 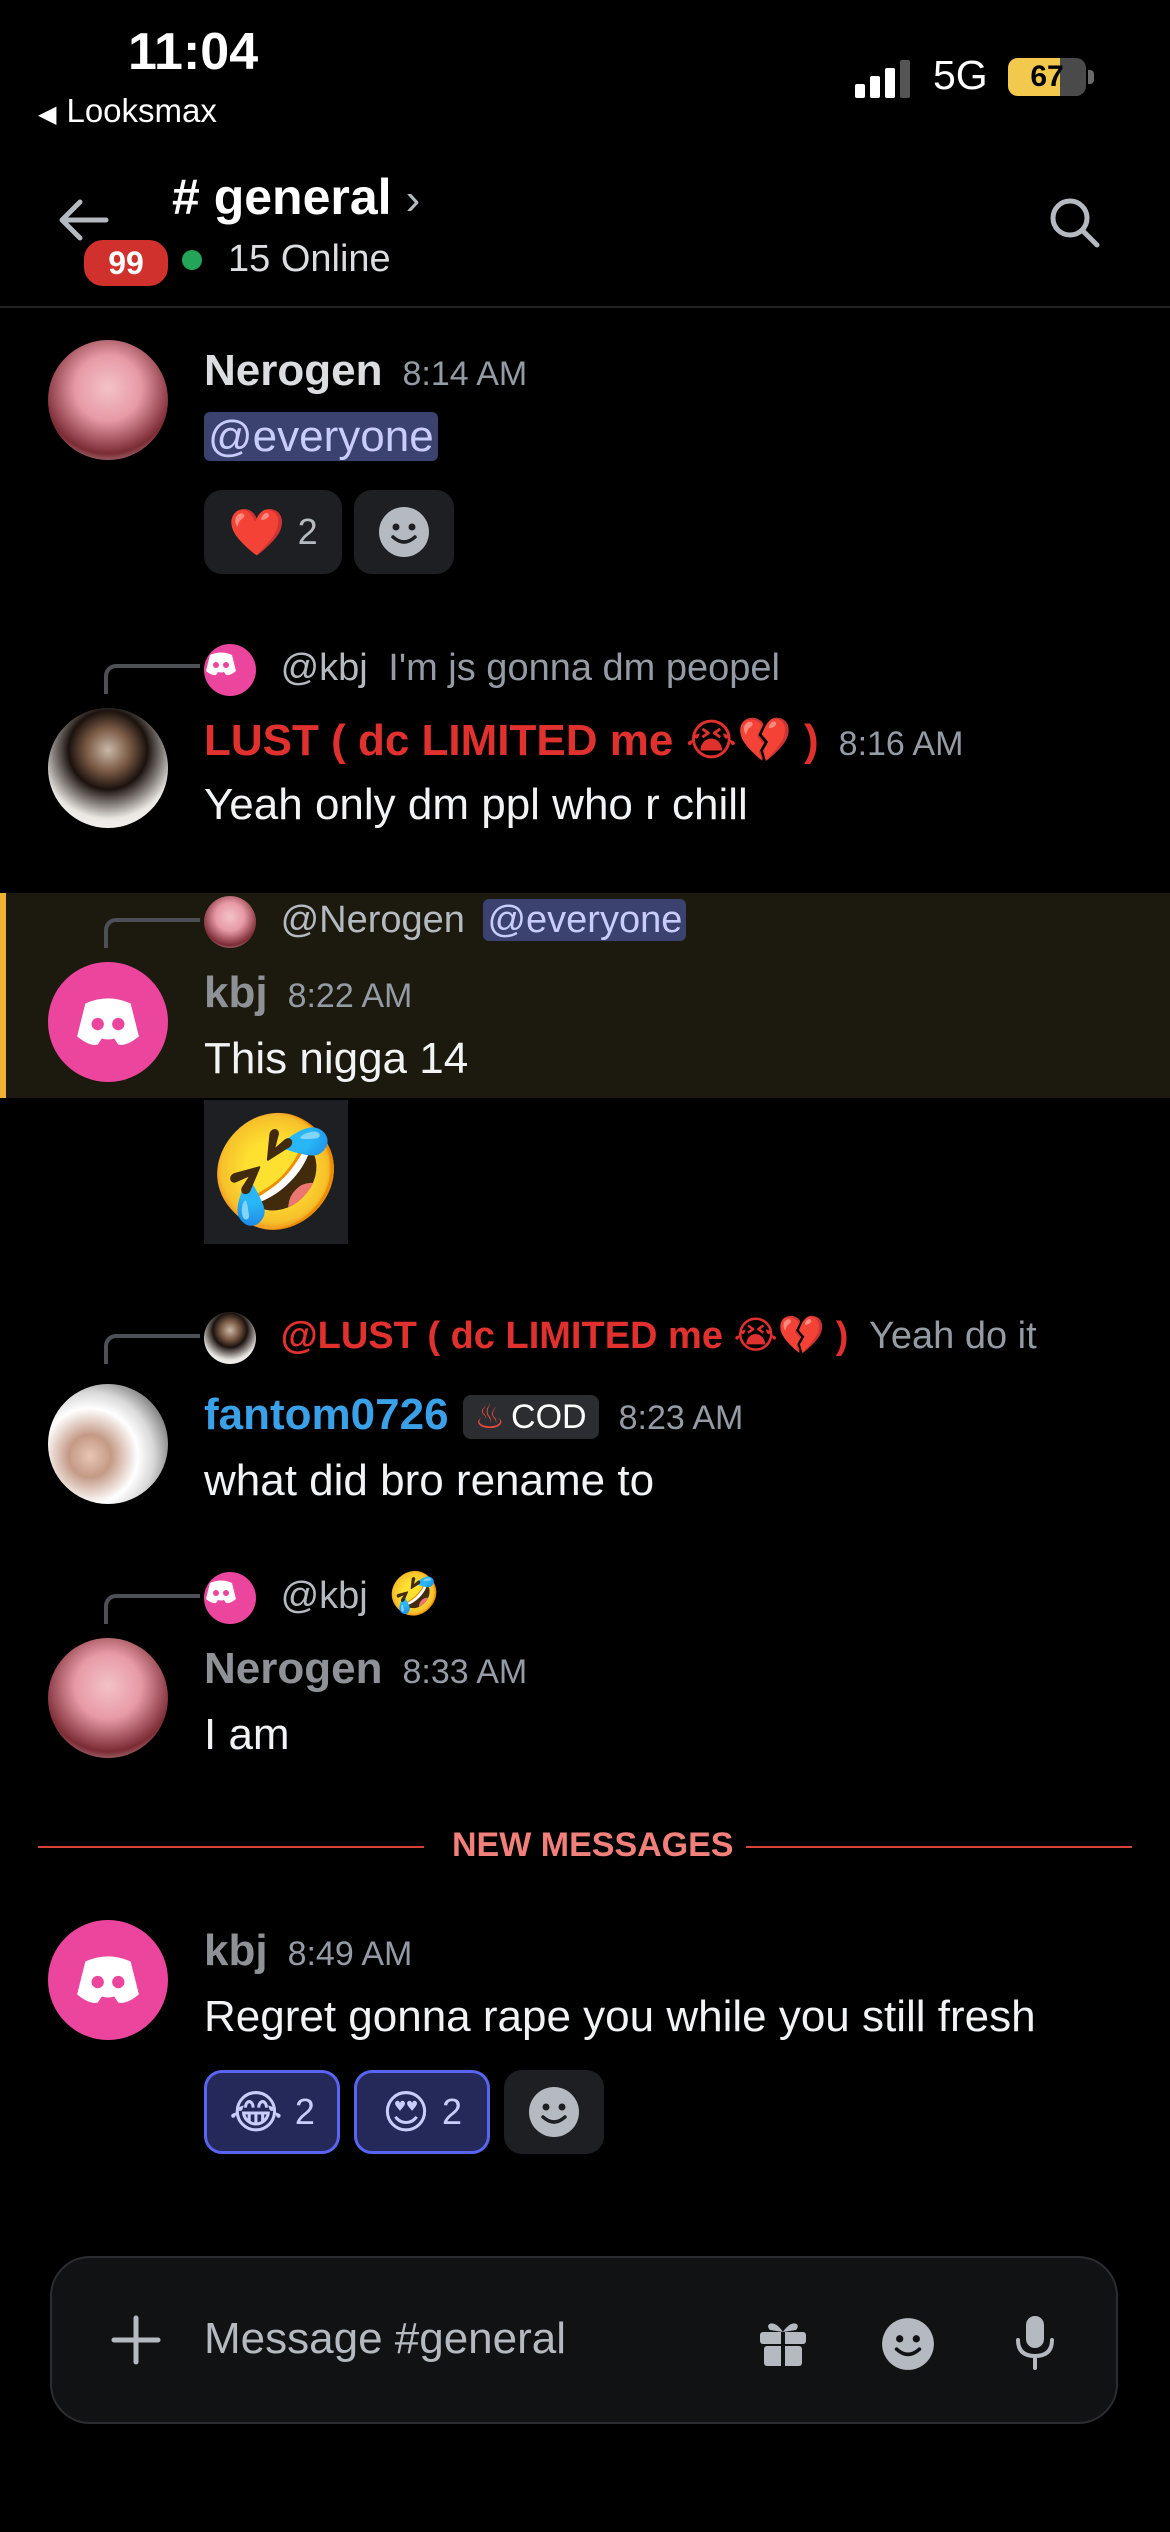 I want to click on guild-tag: ♨ COD, so click(x=530, y=1417).